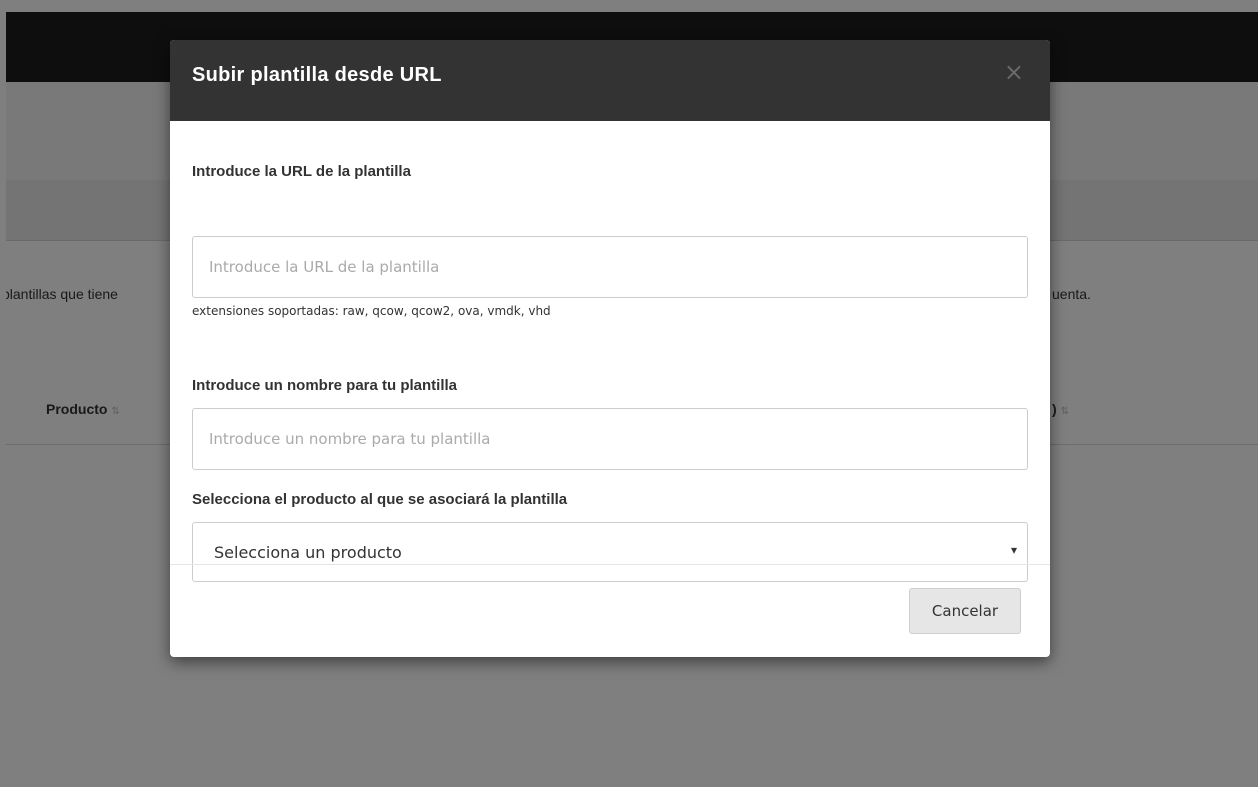 The height and width of the screenshot is (787, 1258). Describe the element at coordinates (308, 552) in the screenshot. I see `product-select-value: Selecciona un producto` at that location.